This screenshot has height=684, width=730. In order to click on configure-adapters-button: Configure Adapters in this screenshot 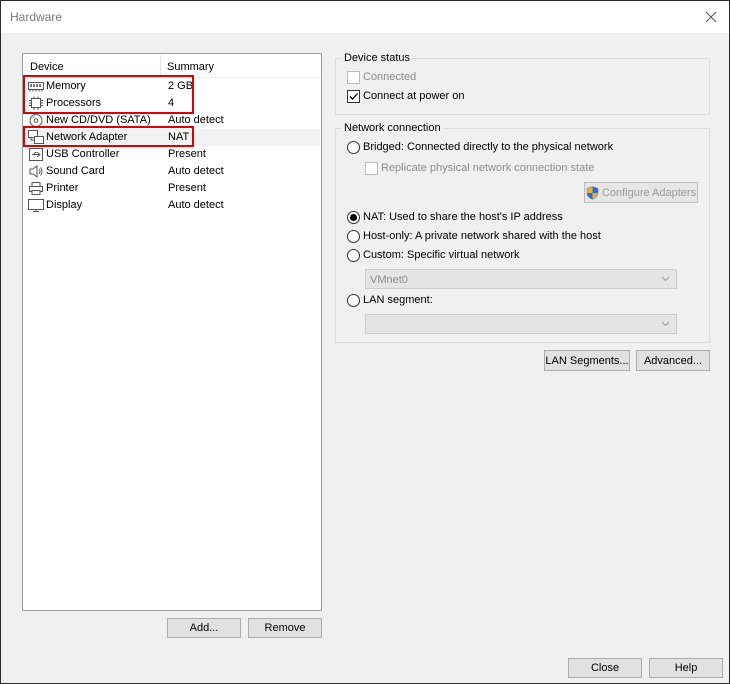, I will do `click(641, 192)`.